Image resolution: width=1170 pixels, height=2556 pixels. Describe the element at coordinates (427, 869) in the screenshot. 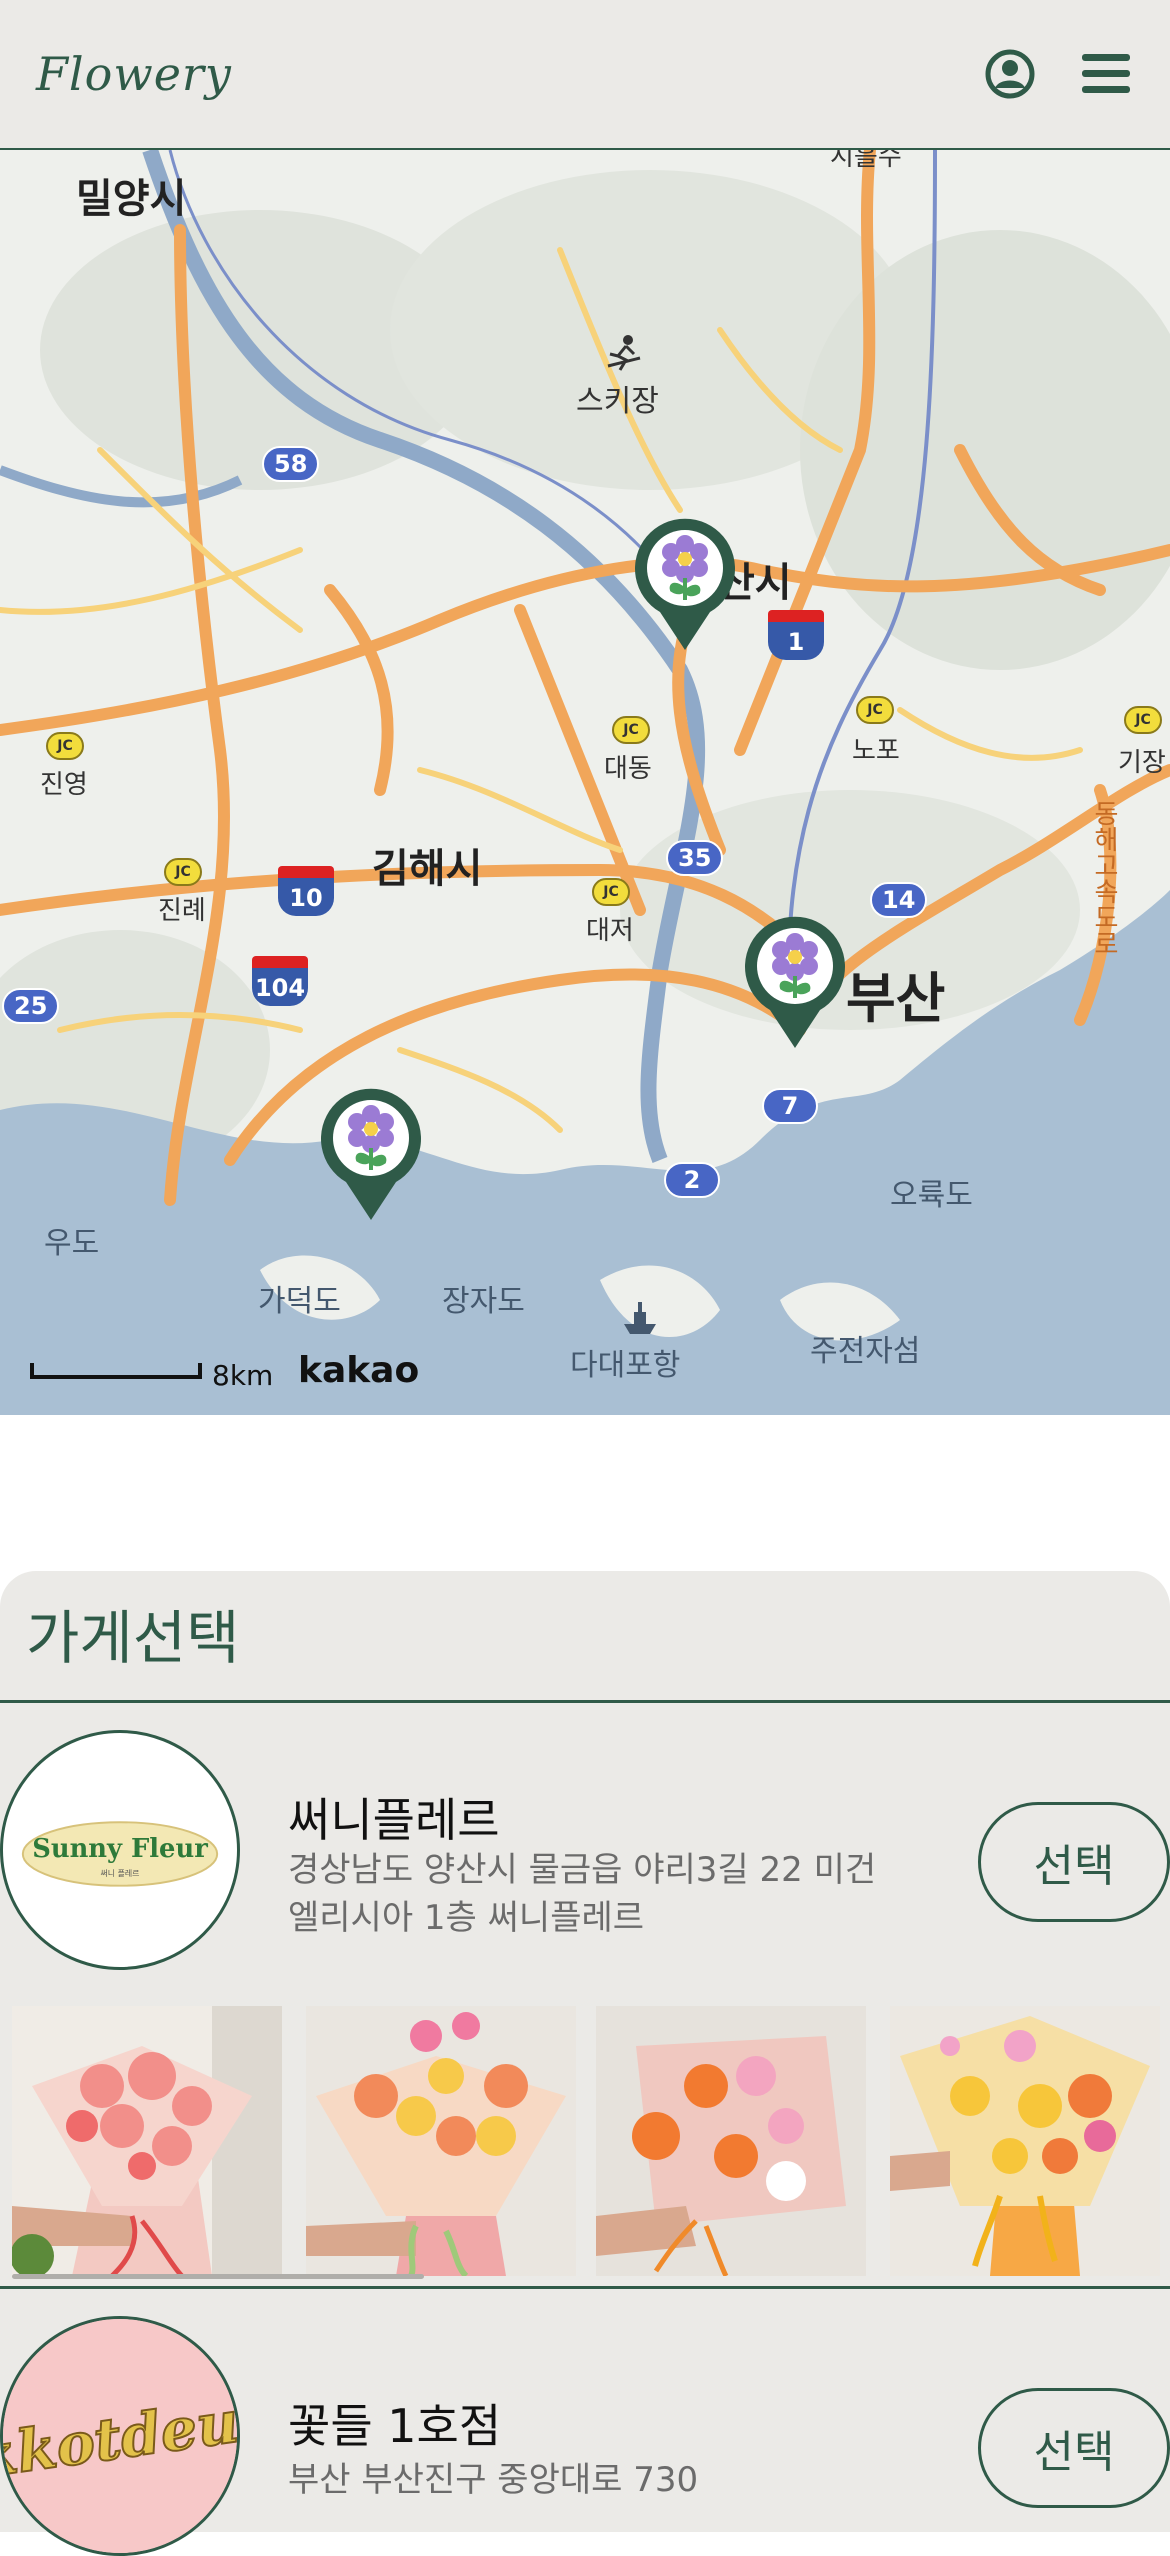

I see `map-label-gimhae: 김해시` at that location.